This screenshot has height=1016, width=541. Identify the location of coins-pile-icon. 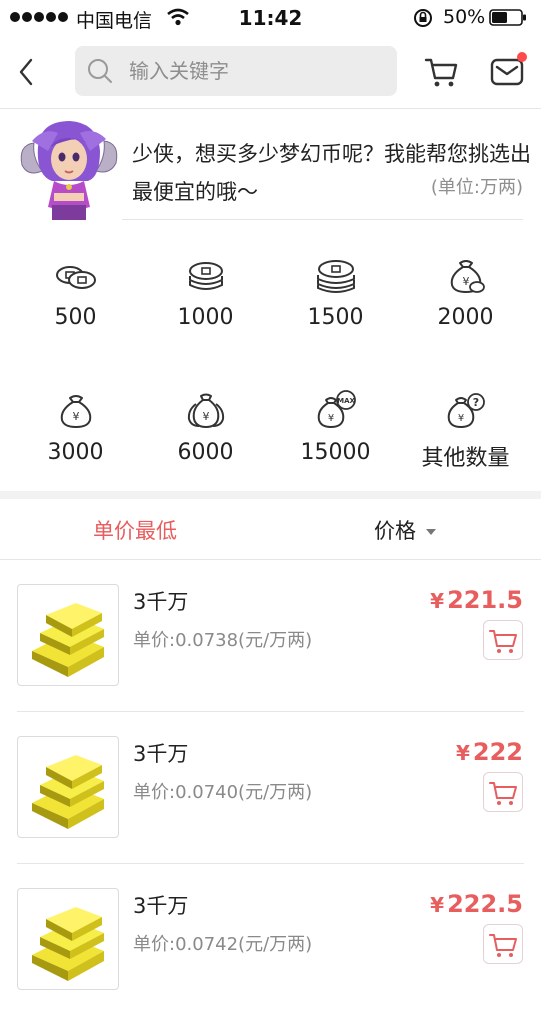
(336, 276).